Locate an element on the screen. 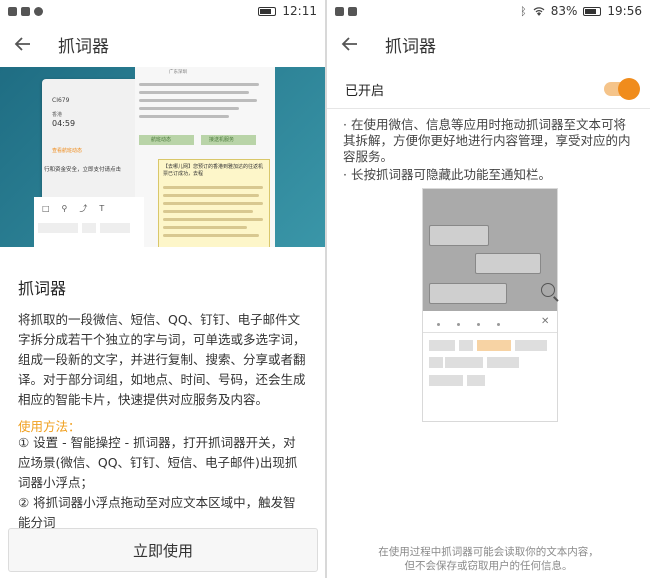 The image size is (650, 578). status-bar: ᛒ 83% 19:56 is located at coordinates (488, 11).